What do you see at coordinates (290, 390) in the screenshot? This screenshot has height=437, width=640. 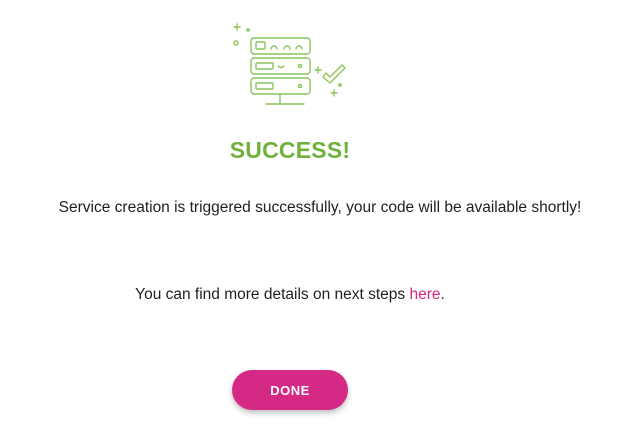 I see `done-button: DONE` at bounding box center [290, 390].